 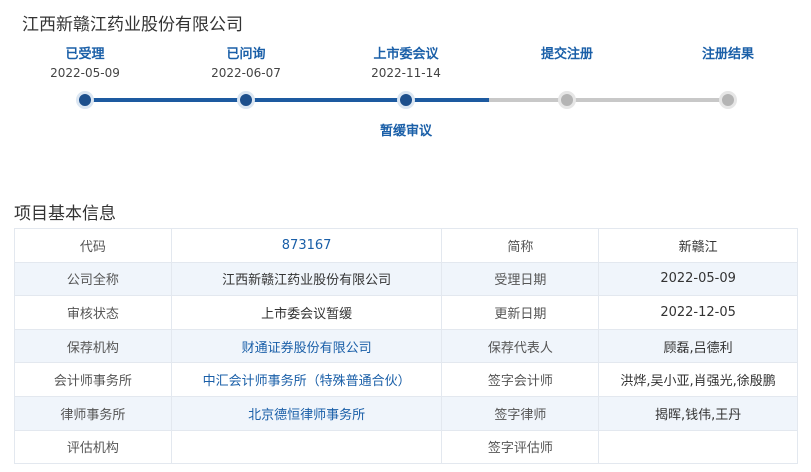 What do you see at coordinates (520, 245) in the screenshot?
I see `field-key: 简称` at bounding box center [520, 245].